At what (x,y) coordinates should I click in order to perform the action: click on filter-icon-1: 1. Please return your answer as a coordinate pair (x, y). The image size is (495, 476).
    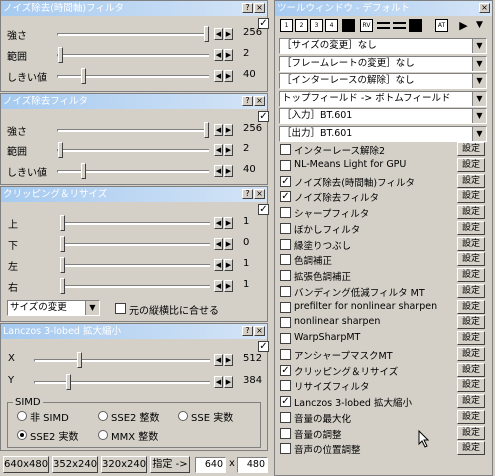
    Looking at the image, I should click on (286, 25).